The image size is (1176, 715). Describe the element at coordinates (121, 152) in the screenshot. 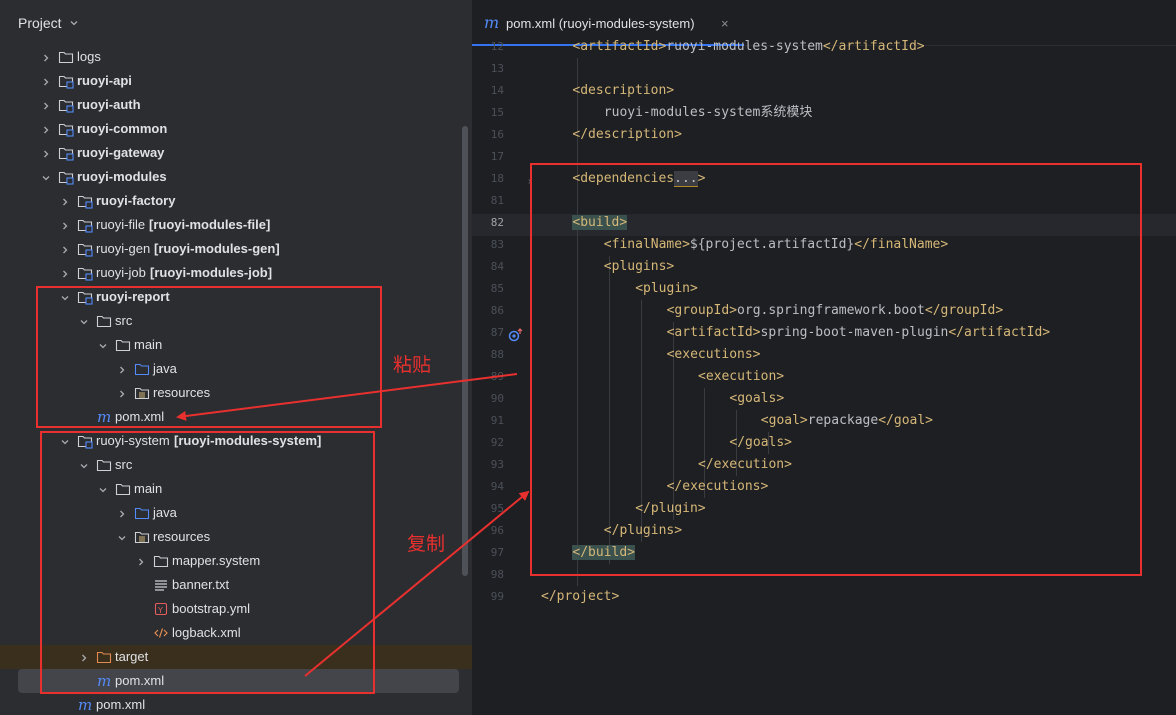

I see `tree-item-label: ruoyi-gateway` at that location.